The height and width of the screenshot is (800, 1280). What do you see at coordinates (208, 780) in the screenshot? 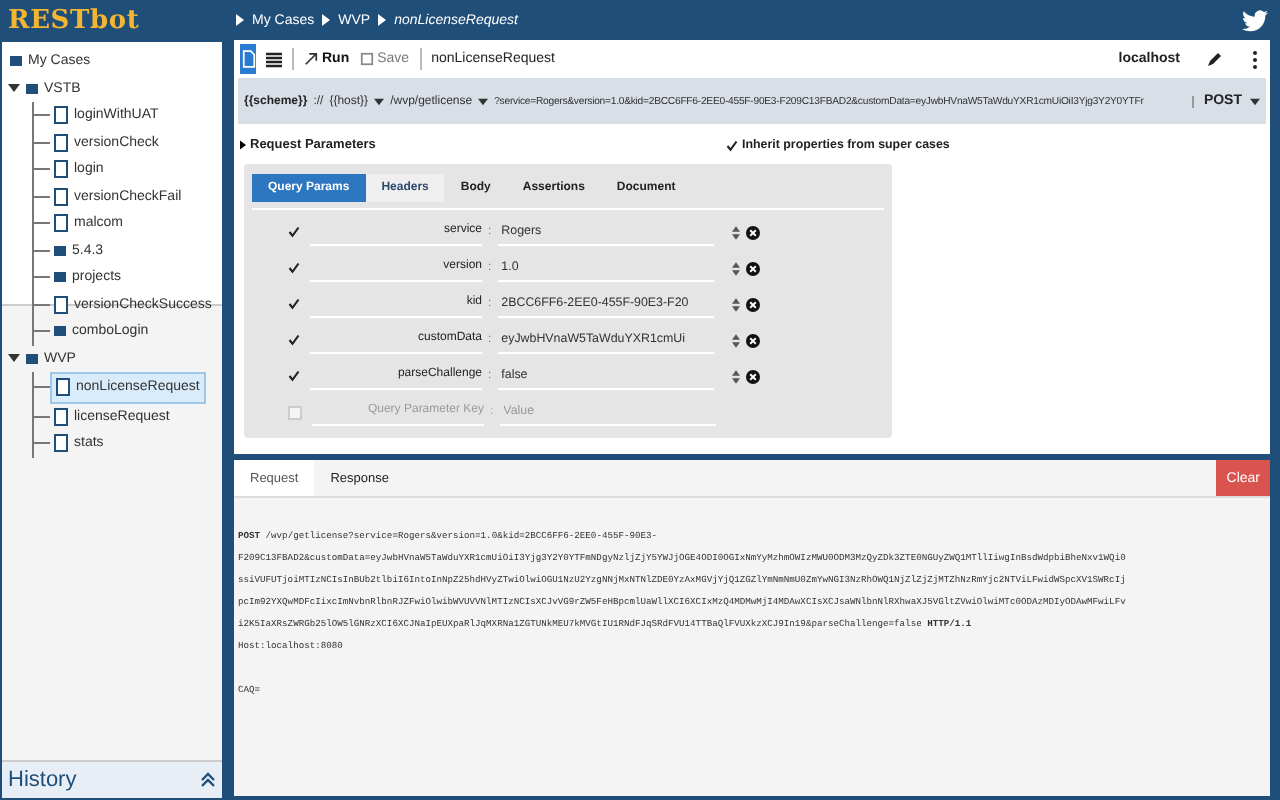
I see `collapse-icon` at bounding box center [208, 780].